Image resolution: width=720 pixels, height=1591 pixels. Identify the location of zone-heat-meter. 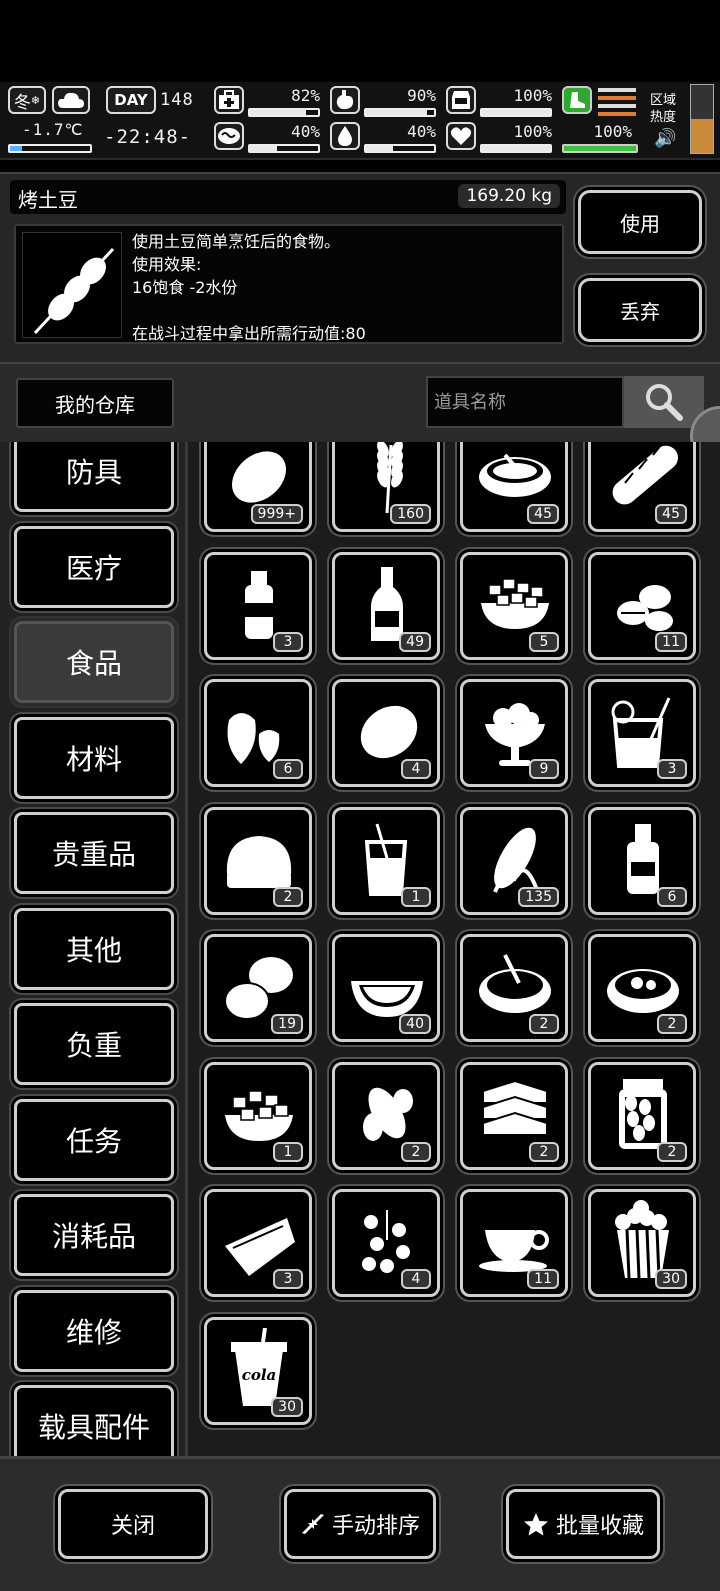
(702, 119).